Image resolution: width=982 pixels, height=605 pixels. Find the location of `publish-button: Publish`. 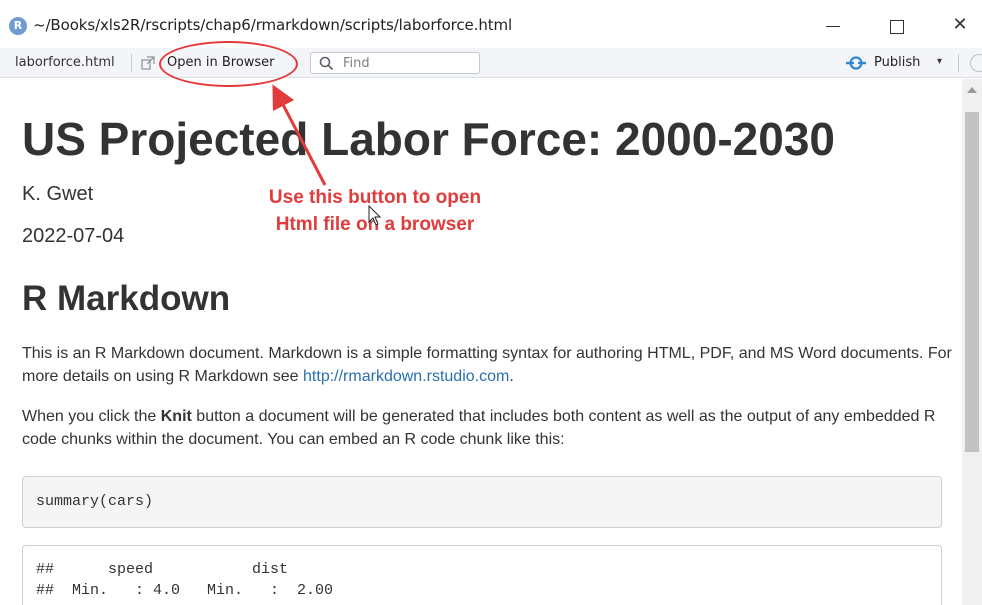

publish-button: Publish is located at coordinates (897, 62).